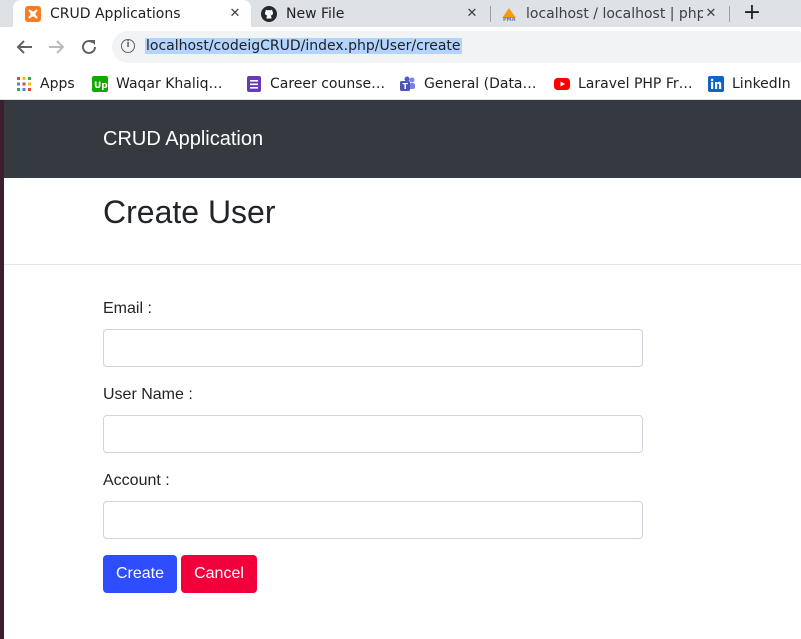  I want to click on upwork-icon: Up, so click(100, 84).